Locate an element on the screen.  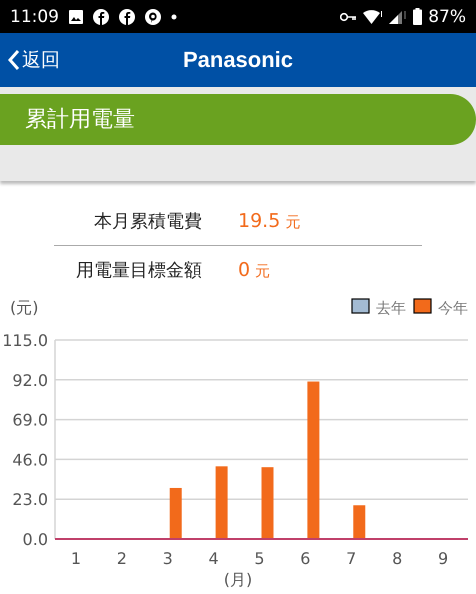
axis-title: (月) is located at coordinates (238, 579).